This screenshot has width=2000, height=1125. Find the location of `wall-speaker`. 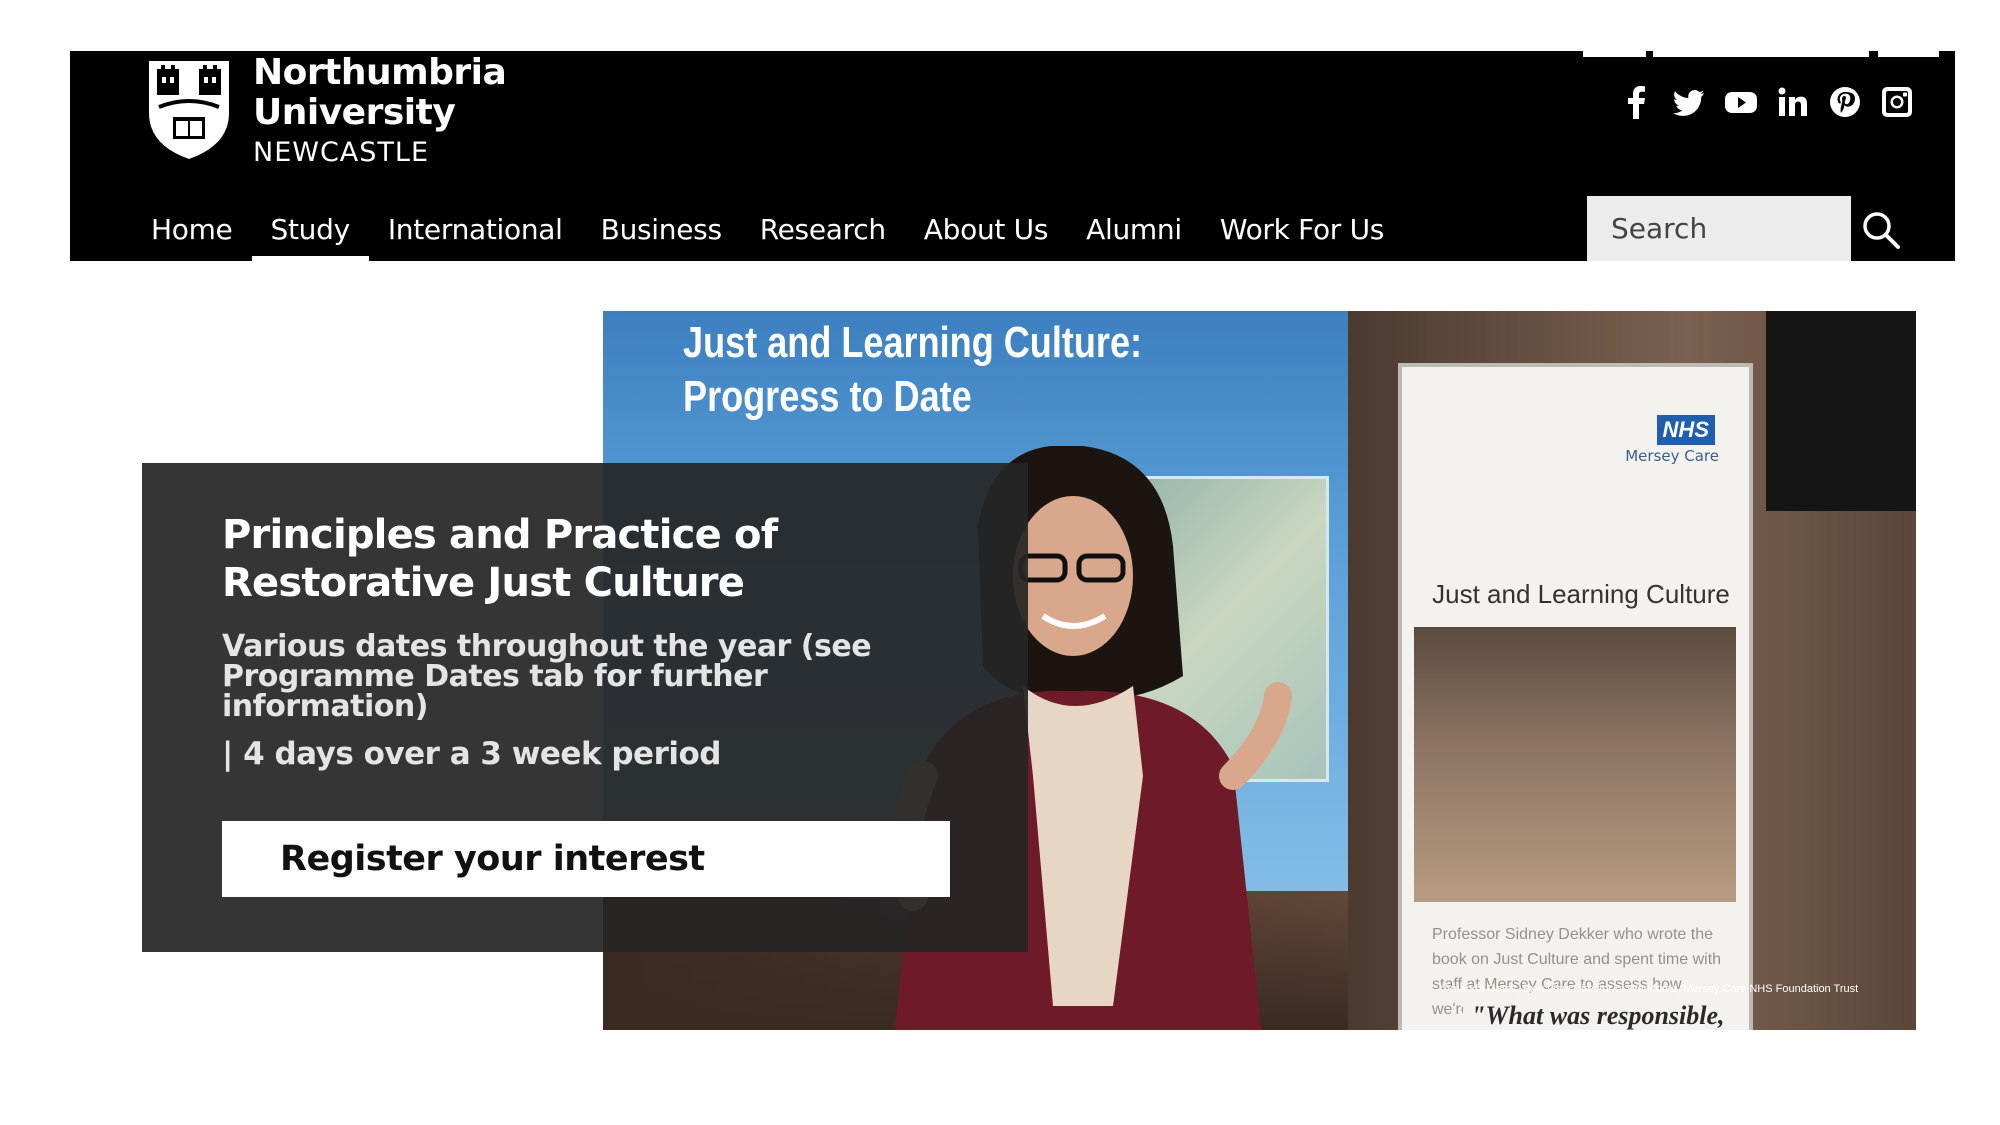

wall-speaker is located at coordinates (1841, 411).